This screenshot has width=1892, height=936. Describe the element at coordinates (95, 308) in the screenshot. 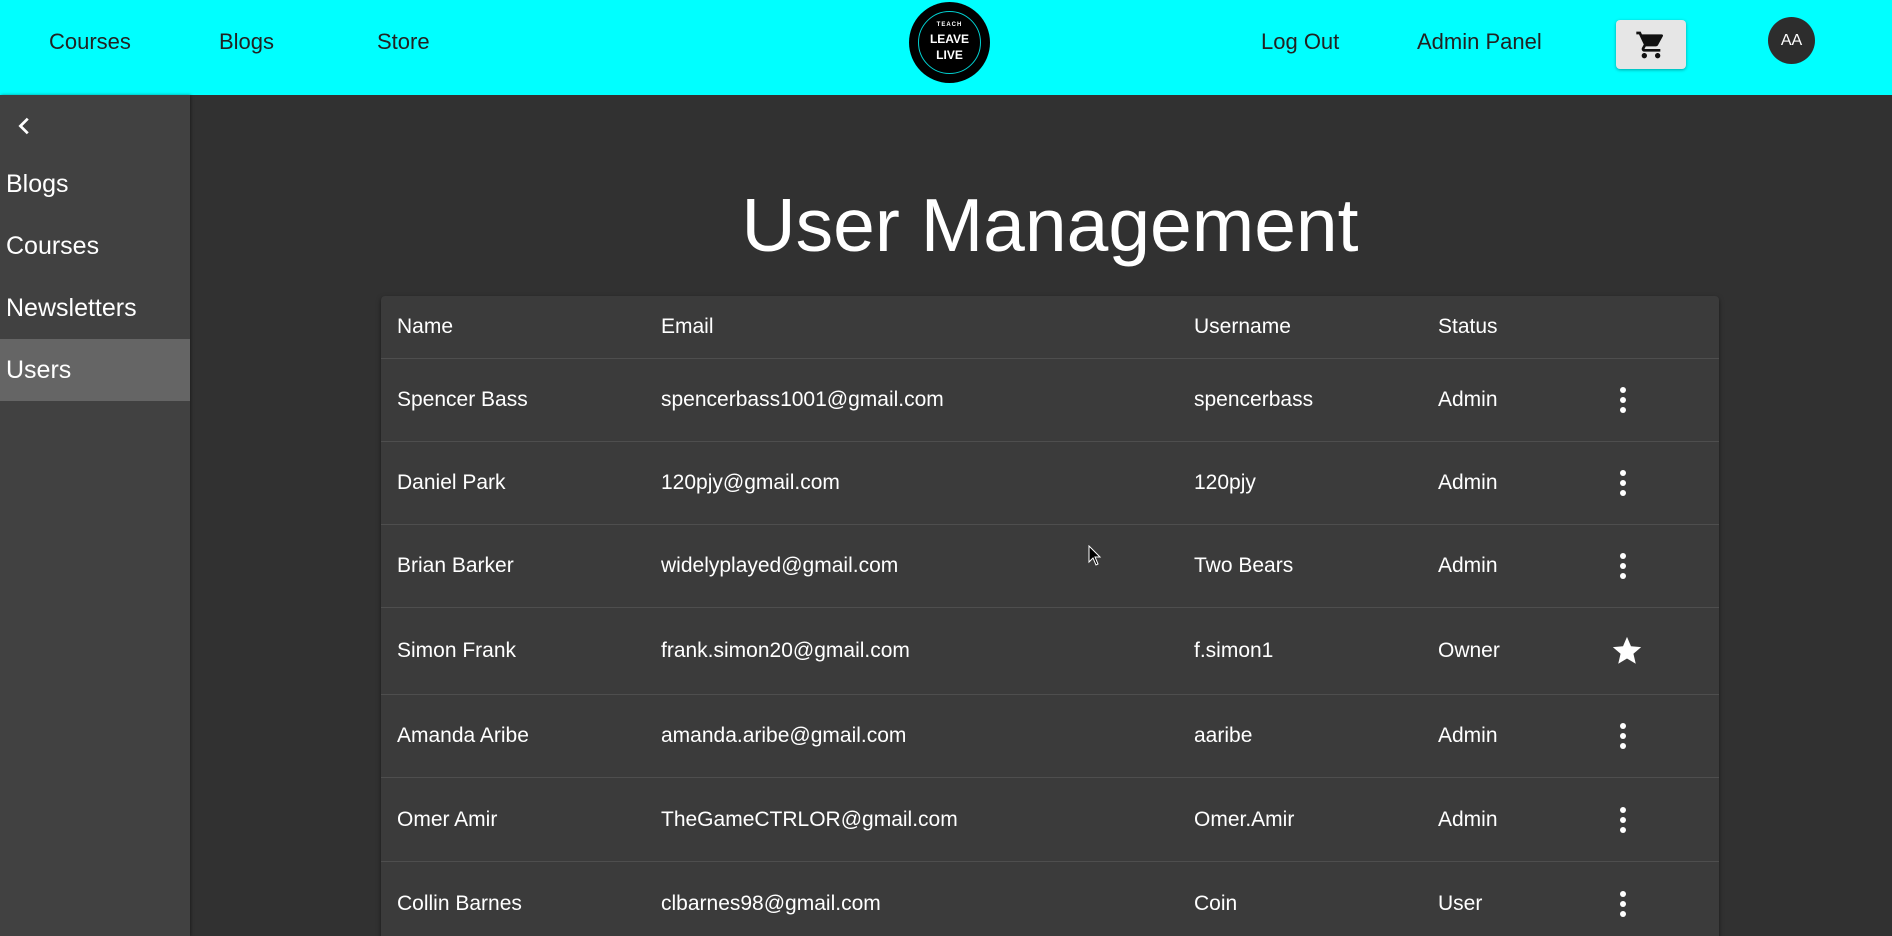

I see `sidebar-item-newsletters: Newsletters` at that location.